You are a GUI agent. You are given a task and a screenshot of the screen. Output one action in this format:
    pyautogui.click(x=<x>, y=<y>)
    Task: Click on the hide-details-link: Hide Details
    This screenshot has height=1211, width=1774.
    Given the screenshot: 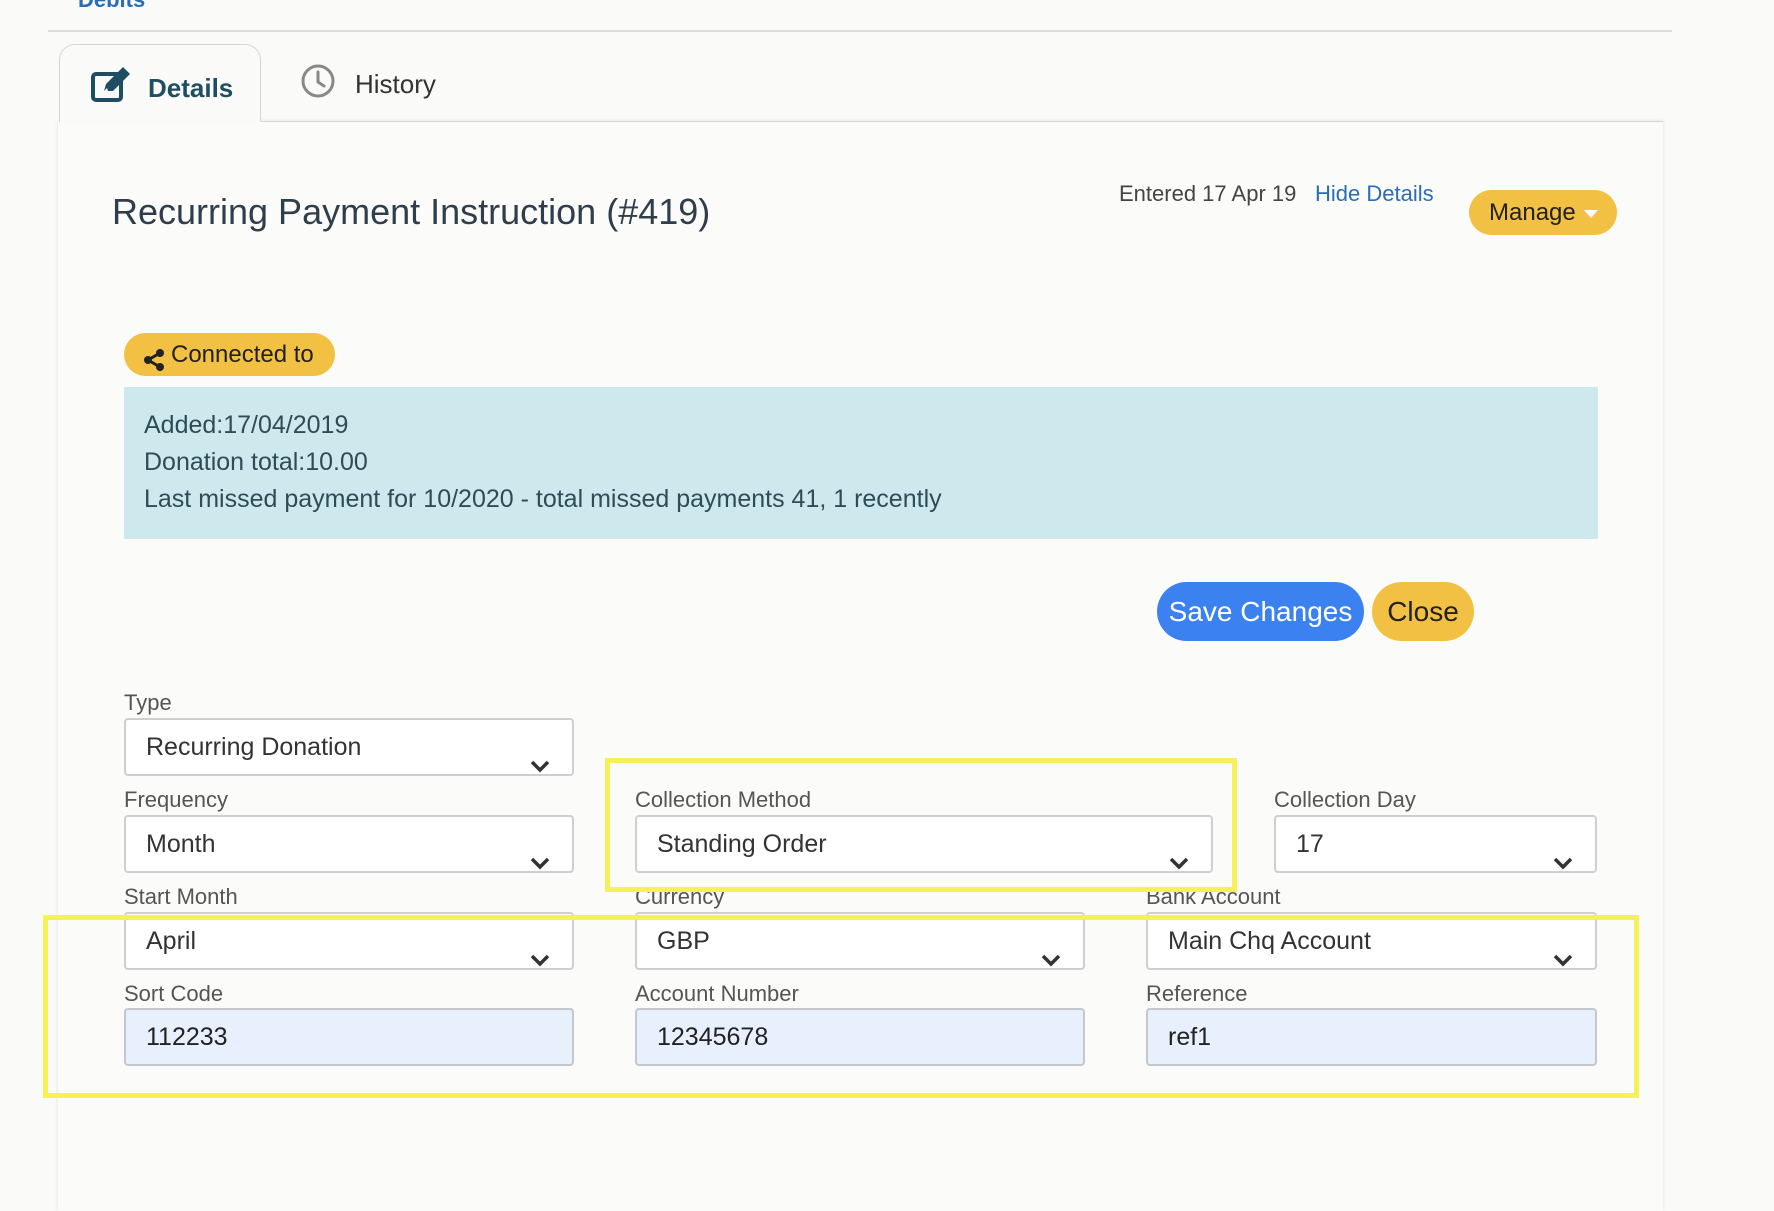 What is the action you would take?
    pyautogui.click(x=1374, y=194)
    